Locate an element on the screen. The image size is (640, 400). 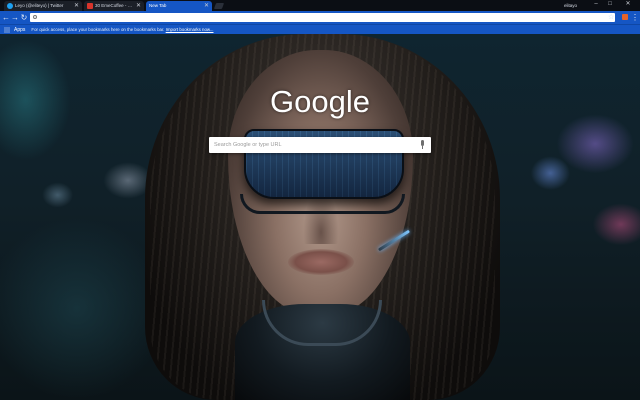
toolbar: ← → ↻ is located at coordinates (320, 17).